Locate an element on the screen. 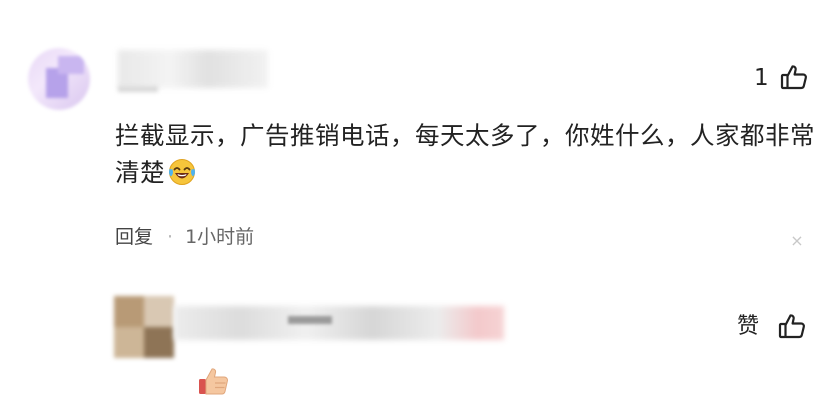 The width and height of the screenshot is (831, 420). thumbs-up-emoji-icon is located at coordinates (214, 381).